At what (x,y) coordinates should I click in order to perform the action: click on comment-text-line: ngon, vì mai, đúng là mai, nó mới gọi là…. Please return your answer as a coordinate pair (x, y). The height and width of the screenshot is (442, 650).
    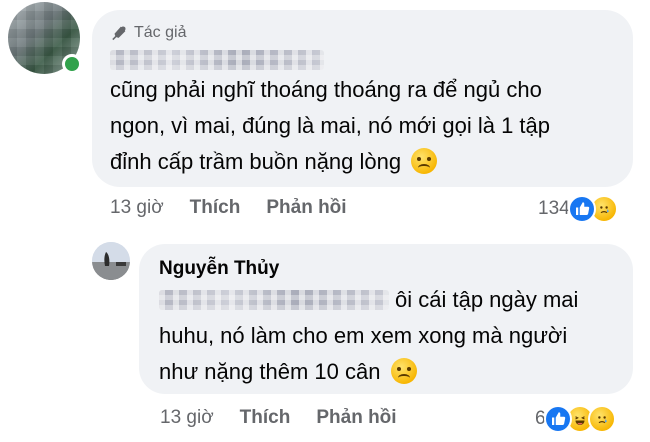
    Looking at the image, I should click on (330, 125).